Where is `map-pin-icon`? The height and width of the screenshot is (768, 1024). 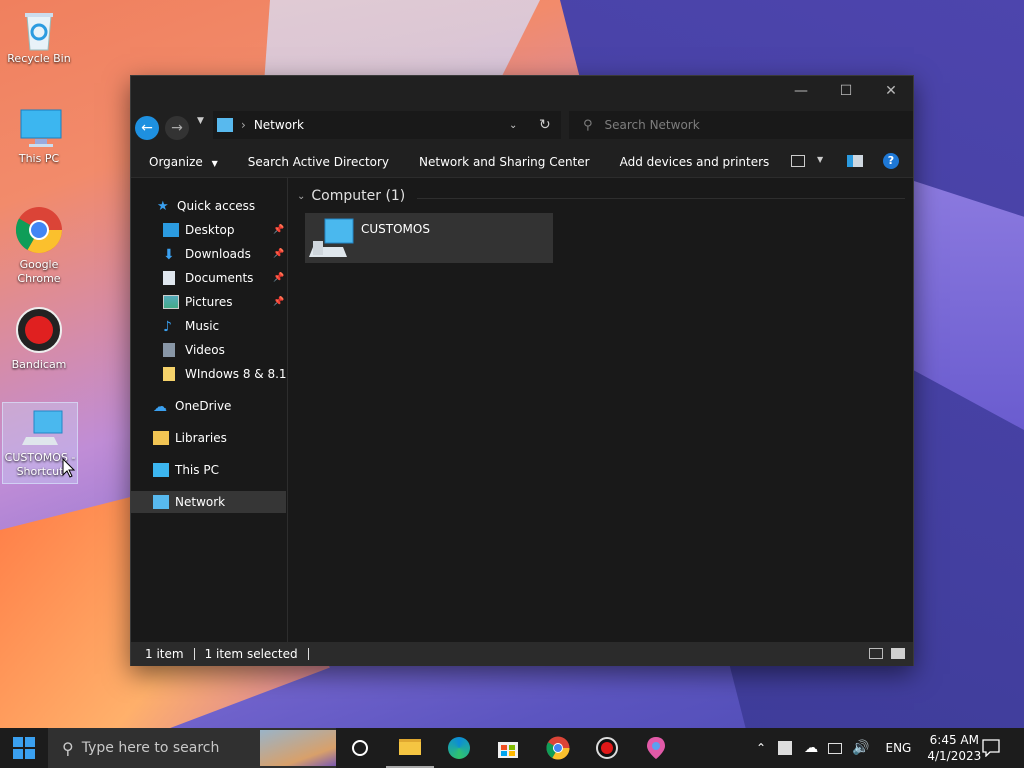
map-pin-icon is located at coordinates (656, 748).